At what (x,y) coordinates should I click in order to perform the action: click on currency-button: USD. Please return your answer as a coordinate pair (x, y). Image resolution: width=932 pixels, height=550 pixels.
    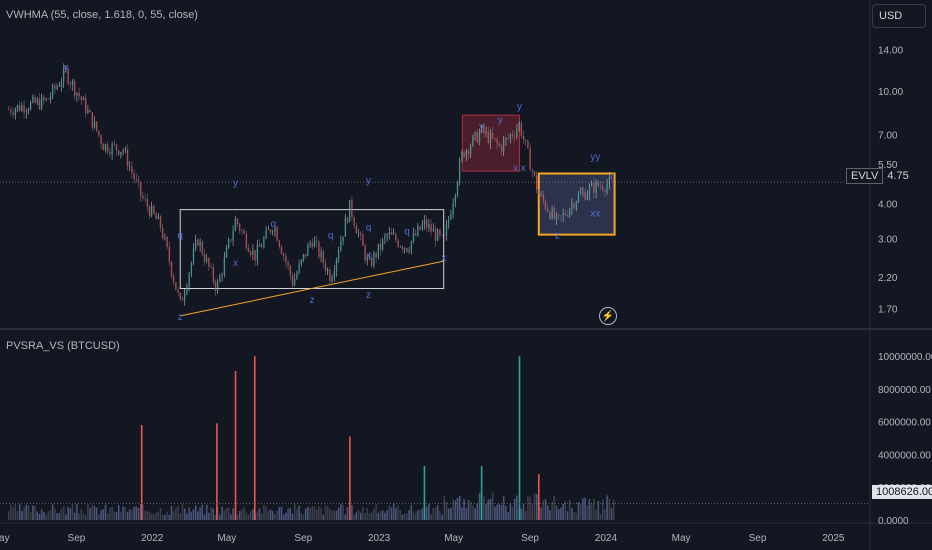
    Looking at the image, I should click on (899, 16).